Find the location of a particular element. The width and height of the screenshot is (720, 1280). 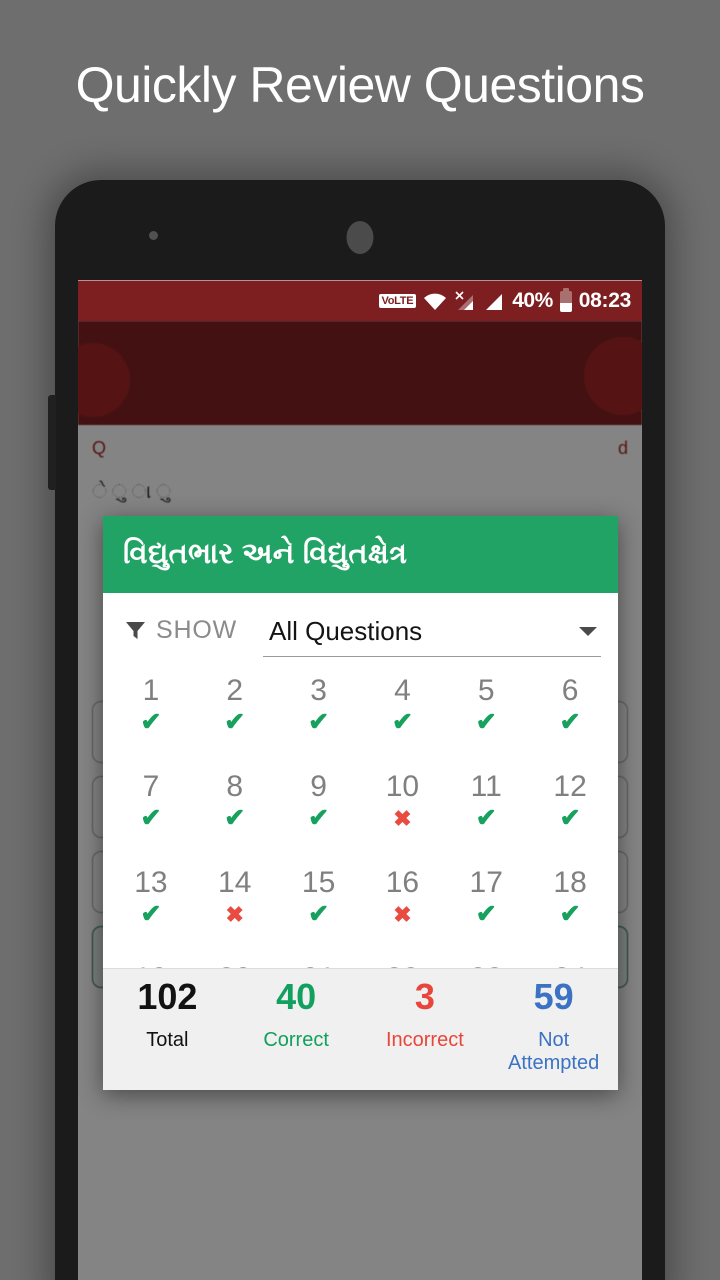

summary-incorrect-label: Incorrect is located at coordinates (424, 1040).